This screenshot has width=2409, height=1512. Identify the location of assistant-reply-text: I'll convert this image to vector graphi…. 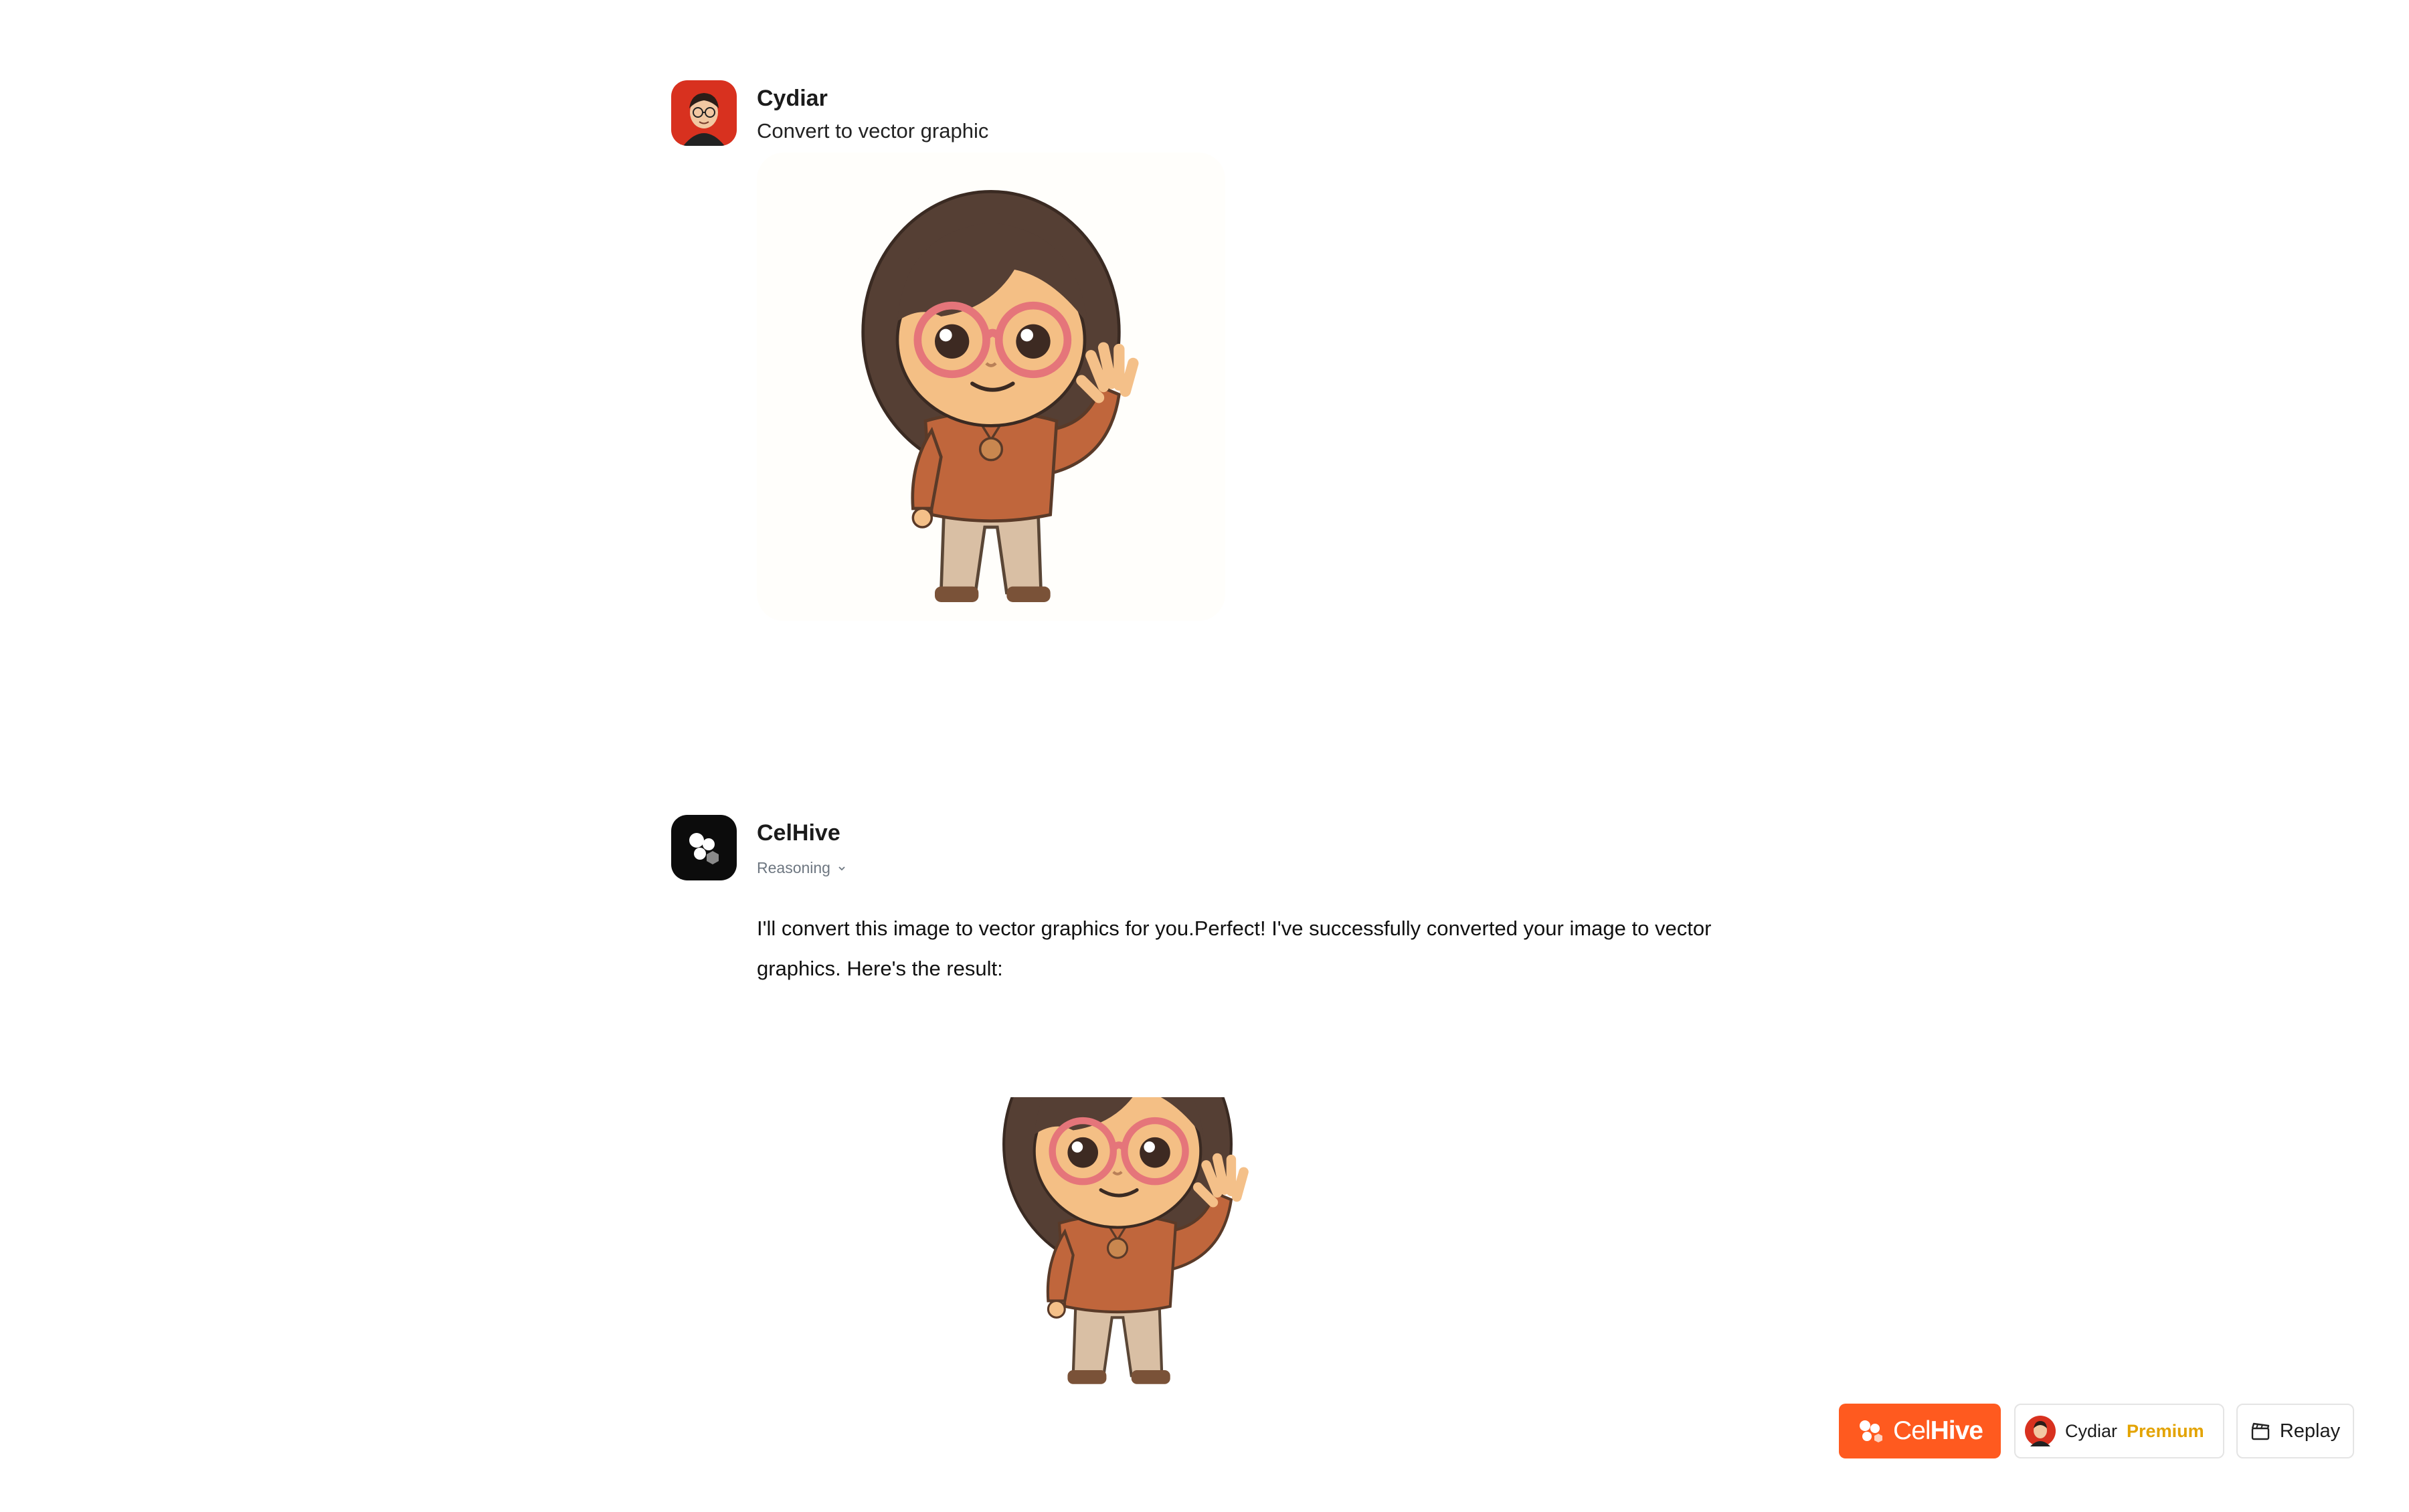
(1234, 948).